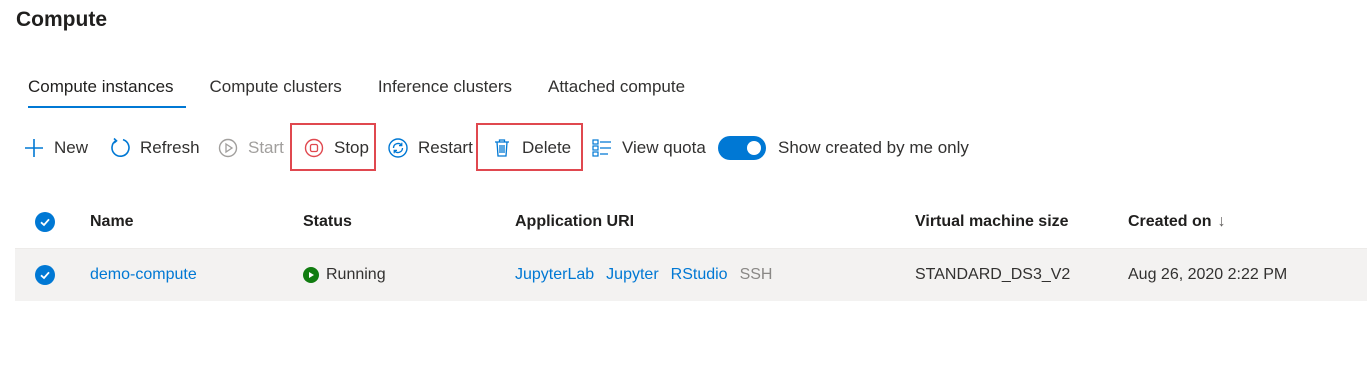 Image resolution: width=1367 pixels, height=371 pixels. I want to click on column-header-app-uri: Application URI, so click(574, 222).